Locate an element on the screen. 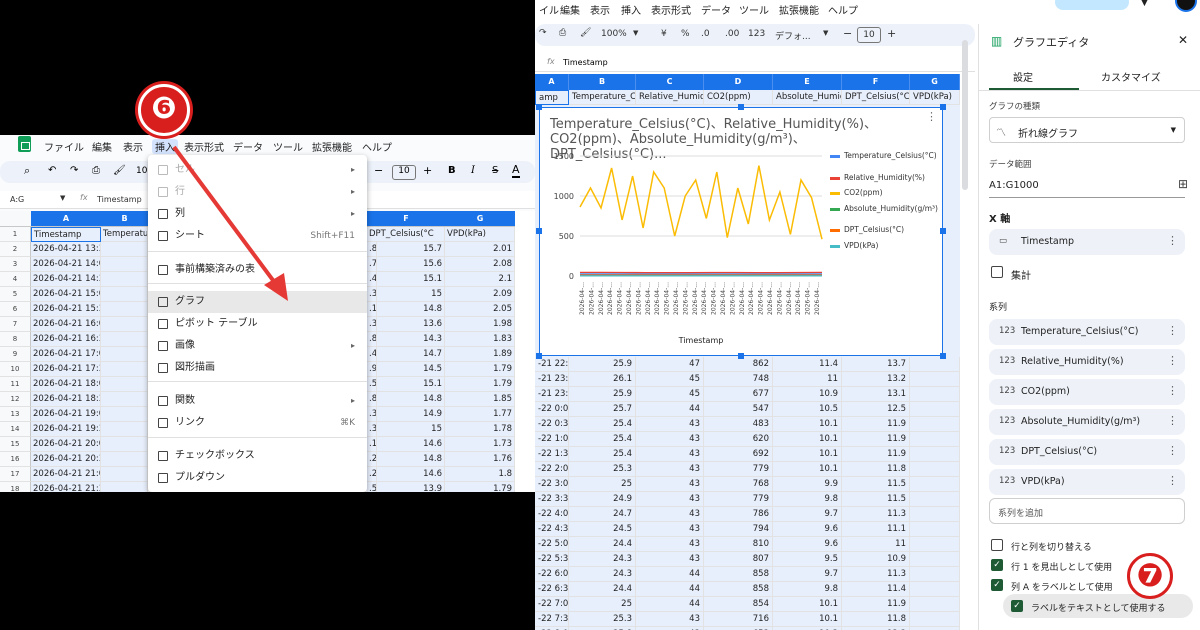 This screenshot has width=1200, height=630. table-cell: -22 6:09 is located at coordinates (552, 574).